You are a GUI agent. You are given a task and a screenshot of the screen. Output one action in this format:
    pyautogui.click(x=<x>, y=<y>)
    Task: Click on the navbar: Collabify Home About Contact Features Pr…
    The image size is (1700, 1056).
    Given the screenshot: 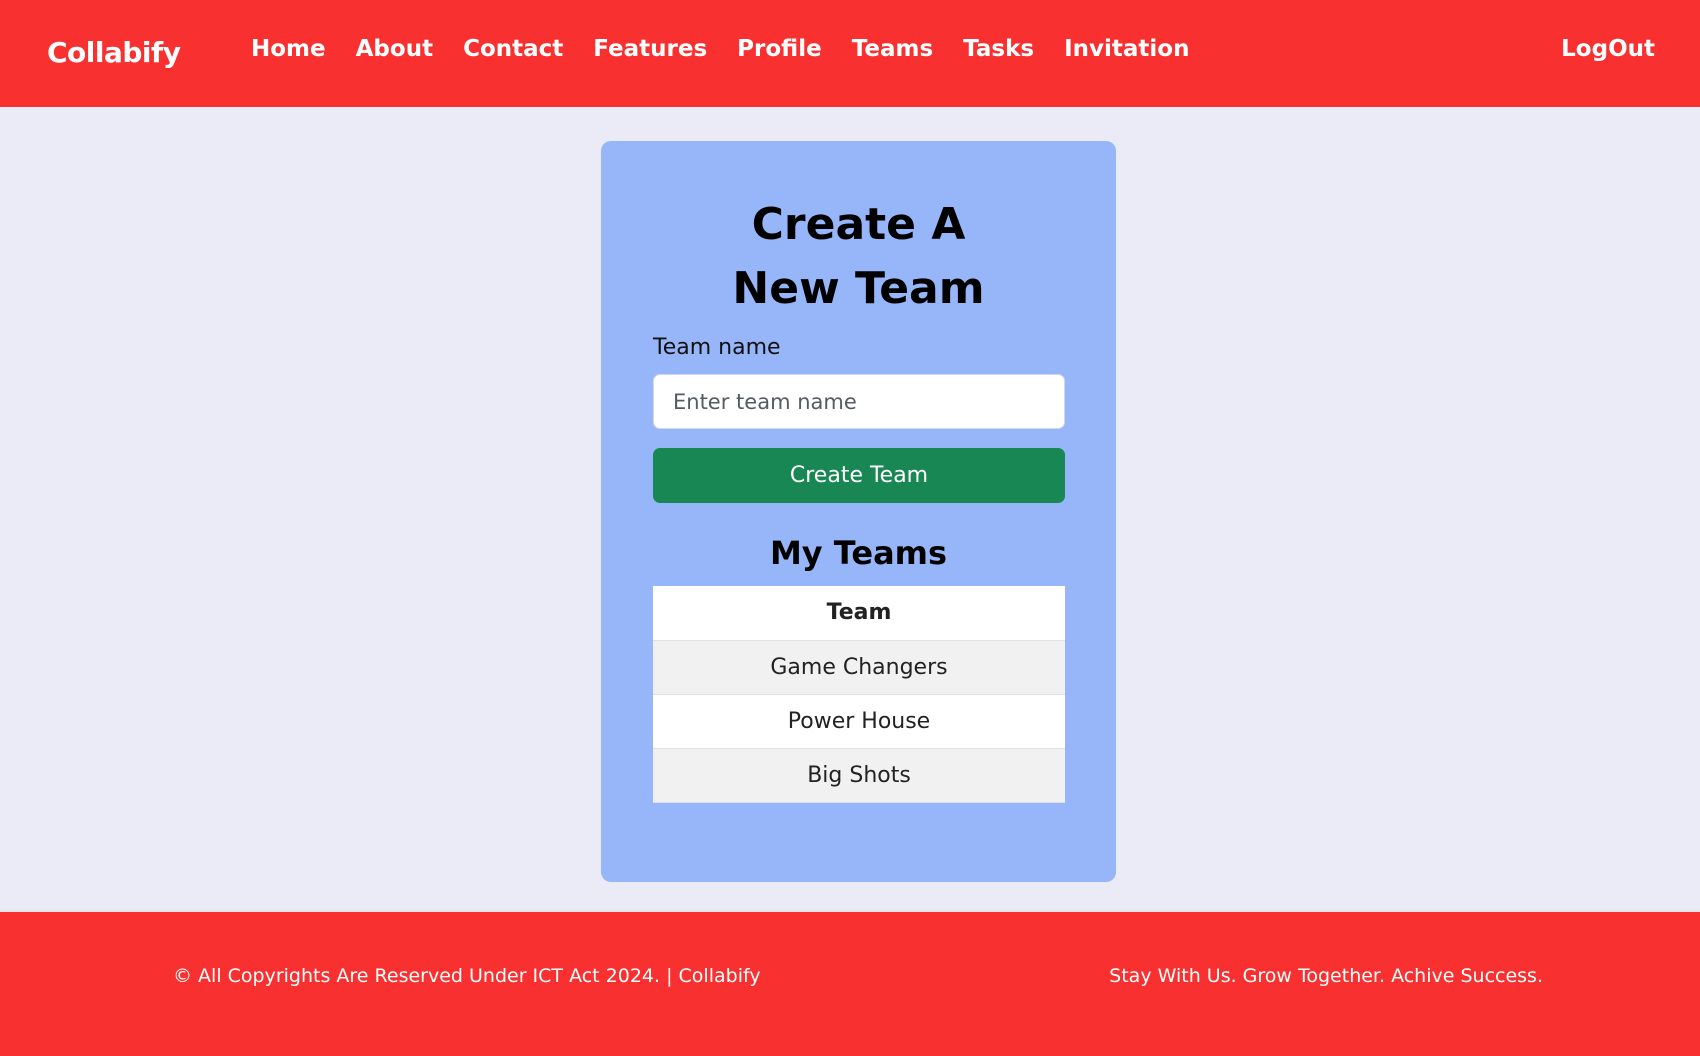 What is the action you would take?
    pyautogui.click(x=850, y=53)
    